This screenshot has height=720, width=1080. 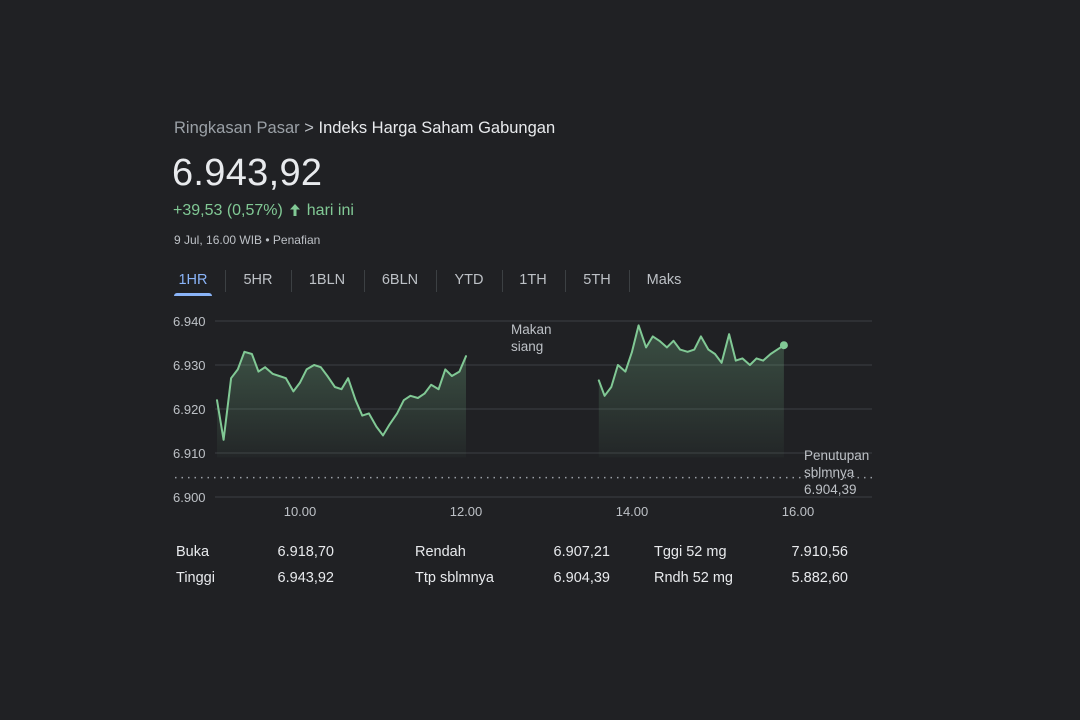 I want to click on stat-52w-high: Tggi 52 mg 7.910,56, so click(x=751, y=552).